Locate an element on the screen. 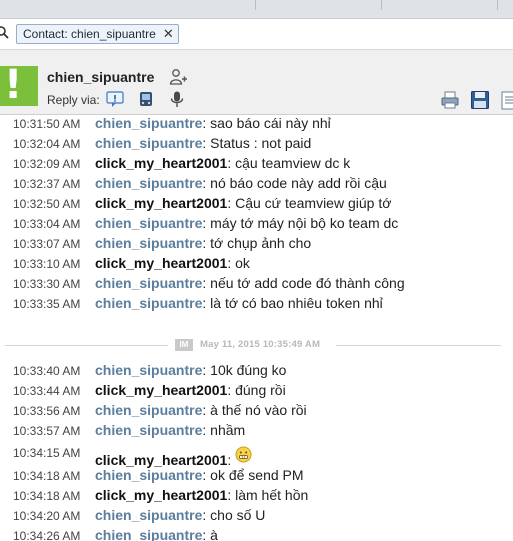 The image size is (513, 541). save-icon is located at coordinates (480, 100).